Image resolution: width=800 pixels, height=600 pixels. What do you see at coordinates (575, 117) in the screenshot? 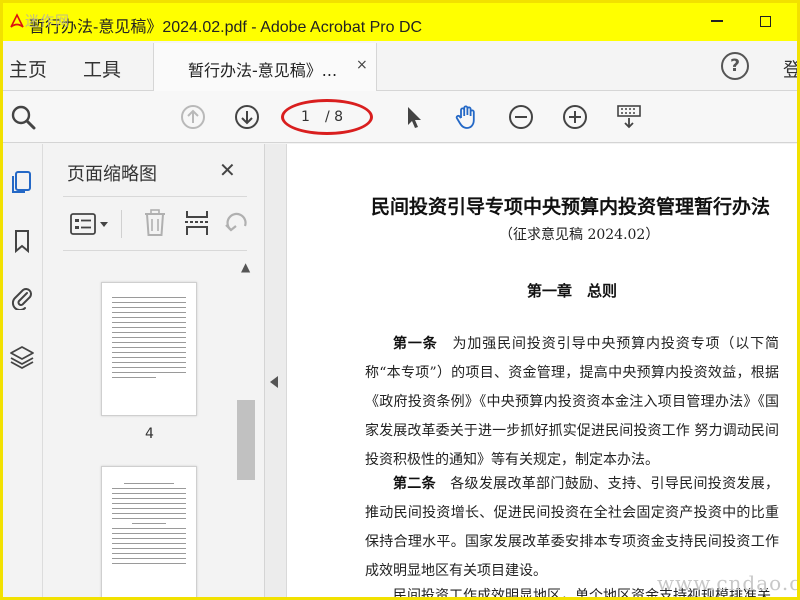
I see `zoom-in-icon` at bounding box center [575, 117].